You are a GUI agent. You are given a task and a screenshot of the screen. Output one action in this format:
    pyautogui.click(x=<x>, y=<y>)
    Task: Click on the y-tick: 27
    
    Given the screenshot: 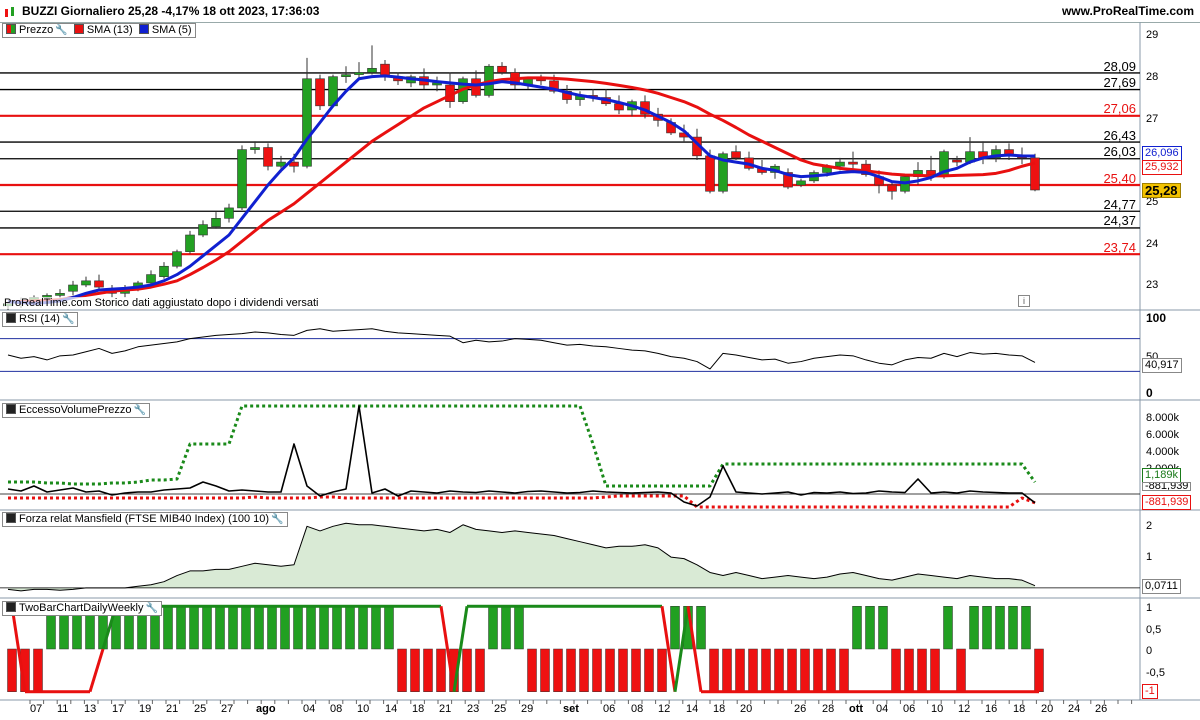 What is the action you would take?
    pyautogui.click(x=1152, y=119)
    